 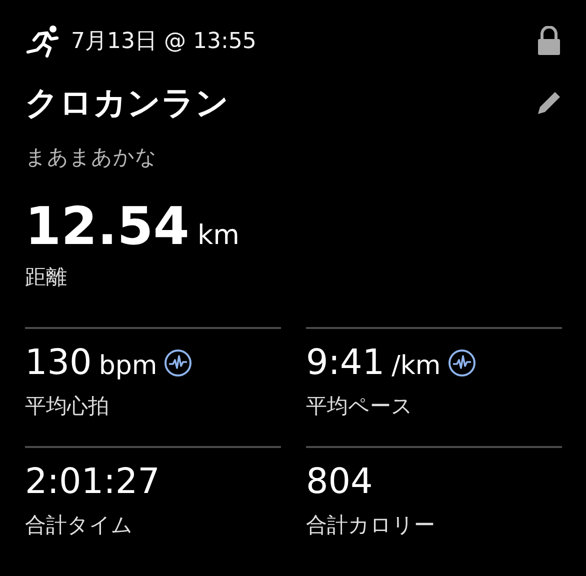 I want to click on stat-label: 合計カロリー, so click(x=371, y=525).